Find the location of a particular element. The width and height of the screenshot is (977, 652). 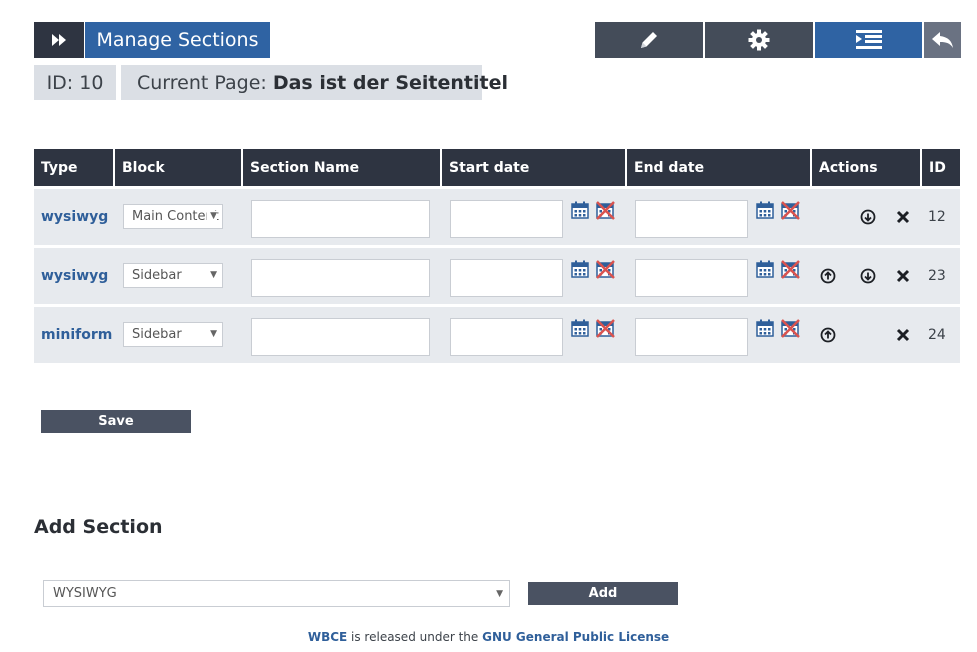

add-section-heading: Add Section is located at coordinates (98, 527).